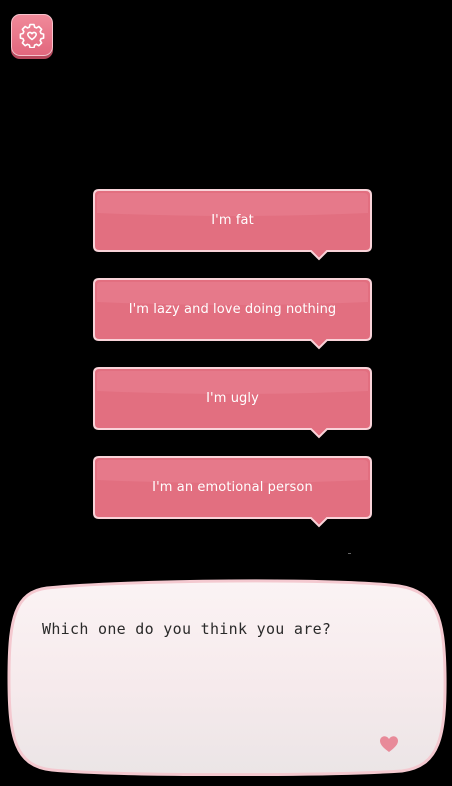 The height and width of the screenshot is (786, 452). Describe the element at coordinates (232, 220) in the screenshot. I see `choice-label: I'm fat` at that location.